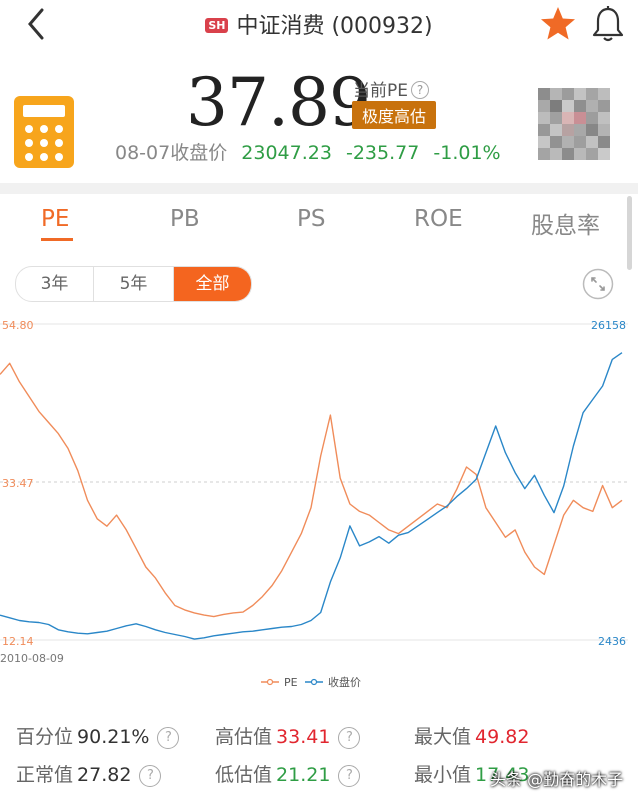 The height and width of the screenshot is (799, 638). Describe the element at coordinates (608, 325) in the screenshot. I see `right-axis-max-label: 26158` at that location.